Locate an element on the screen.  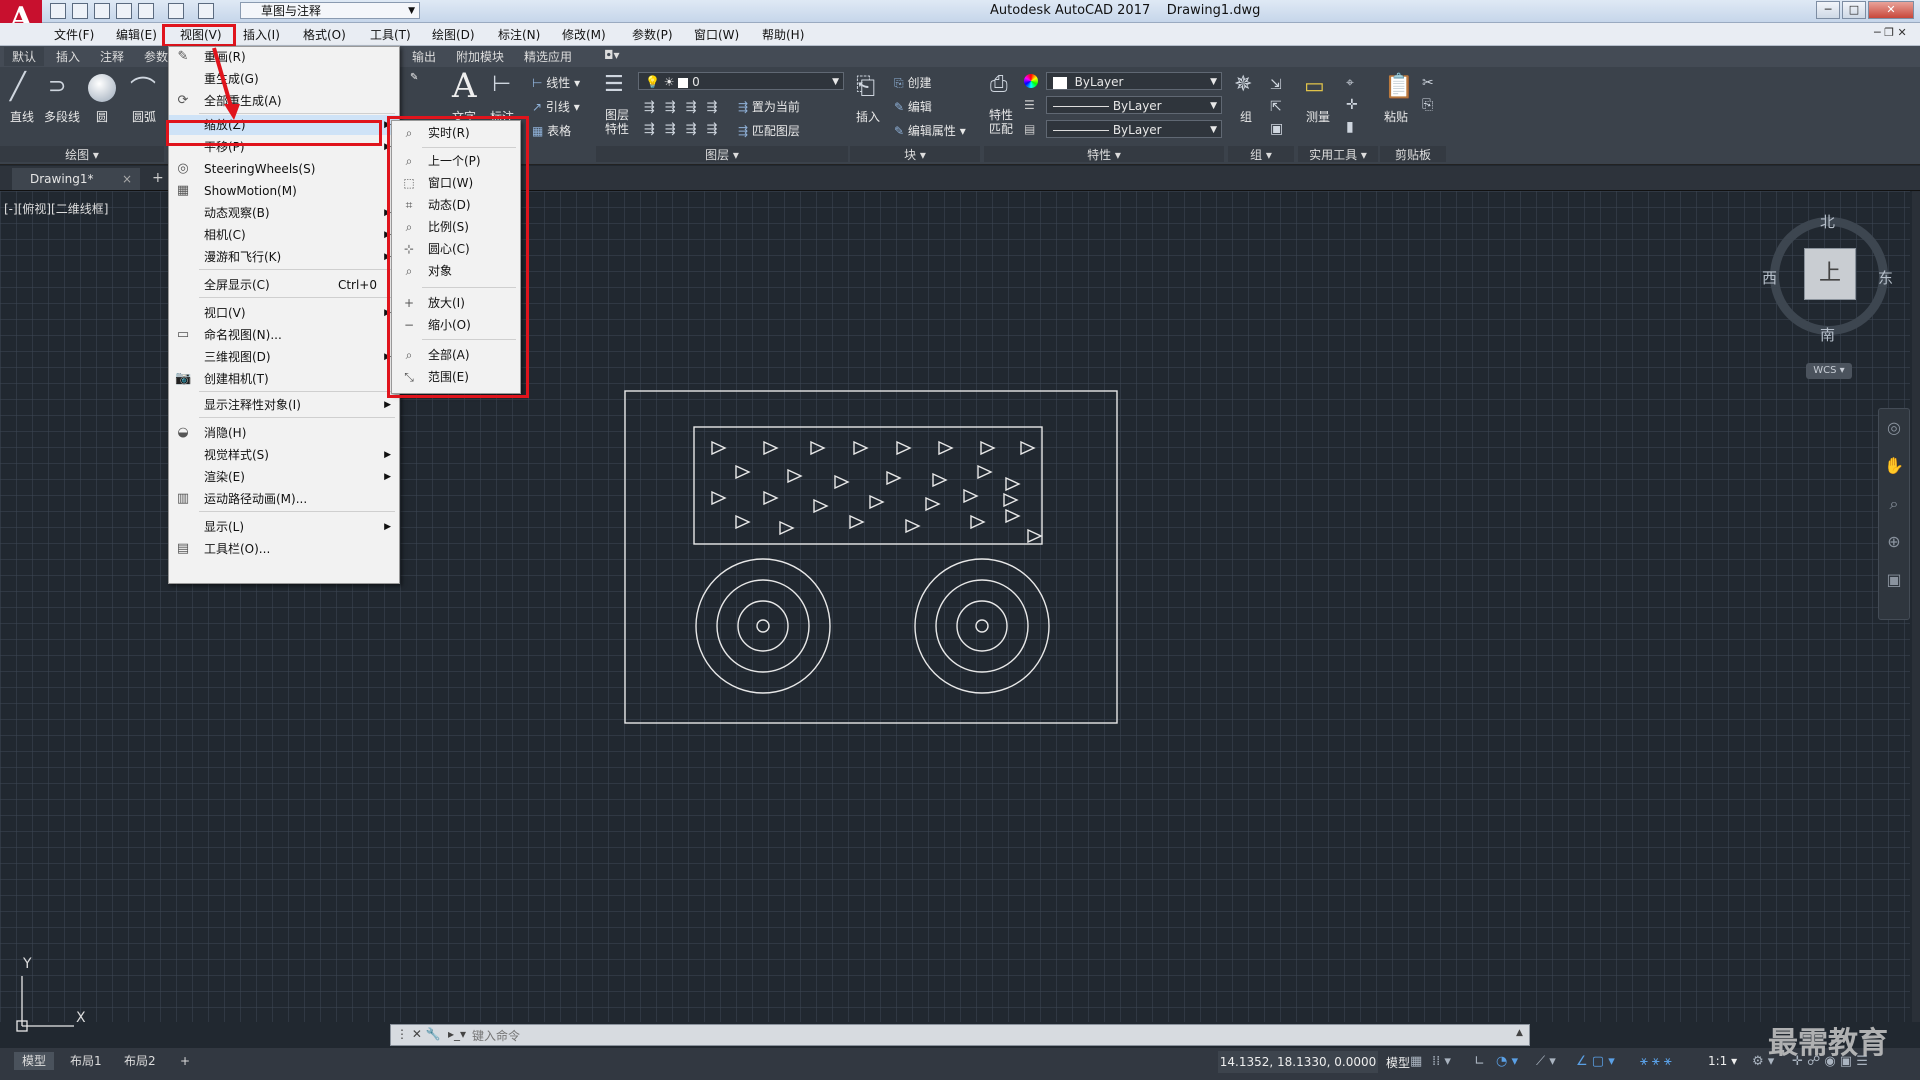
view-menu-item-label: 三维视图(D) is located at coordinates (237, 357).